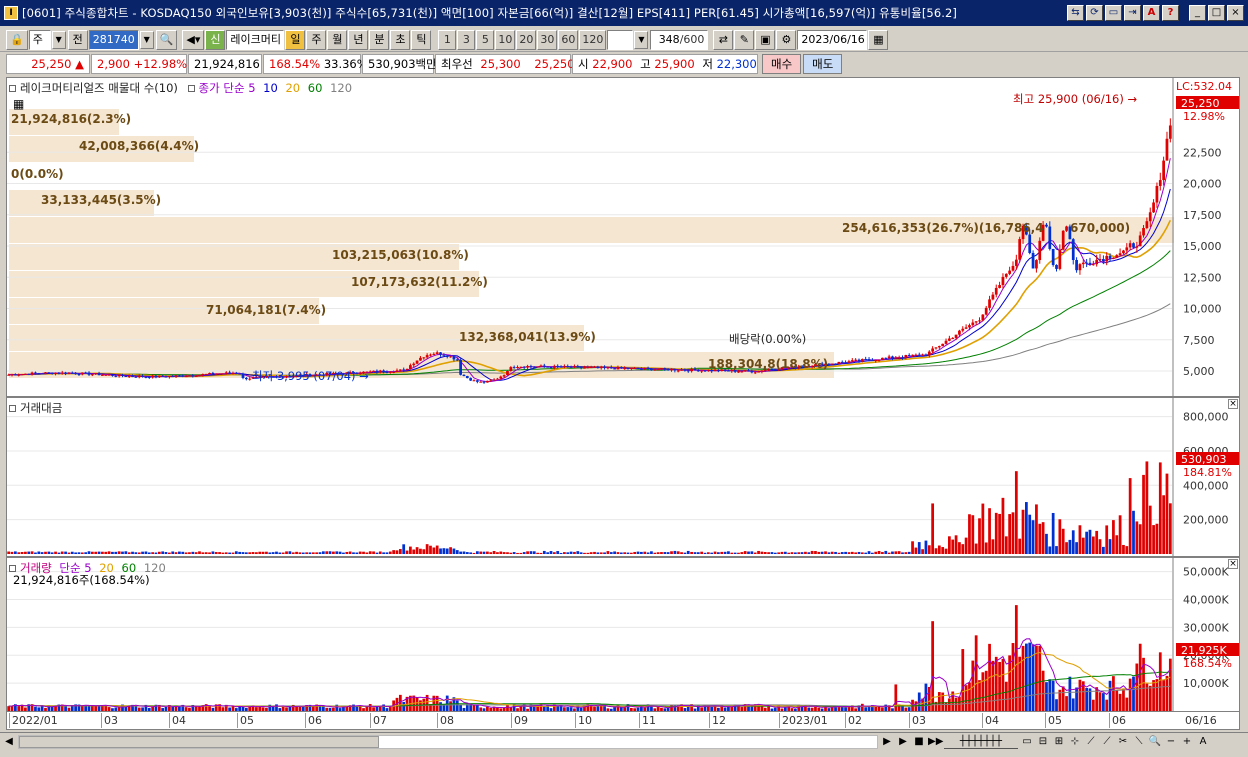 The height and width of the screenshot is (757, 1248). What do you see at coordinates (193, 39) in the screenshot?
I see `speaker-icon: ◀▾` at bounding box center [193, 39].